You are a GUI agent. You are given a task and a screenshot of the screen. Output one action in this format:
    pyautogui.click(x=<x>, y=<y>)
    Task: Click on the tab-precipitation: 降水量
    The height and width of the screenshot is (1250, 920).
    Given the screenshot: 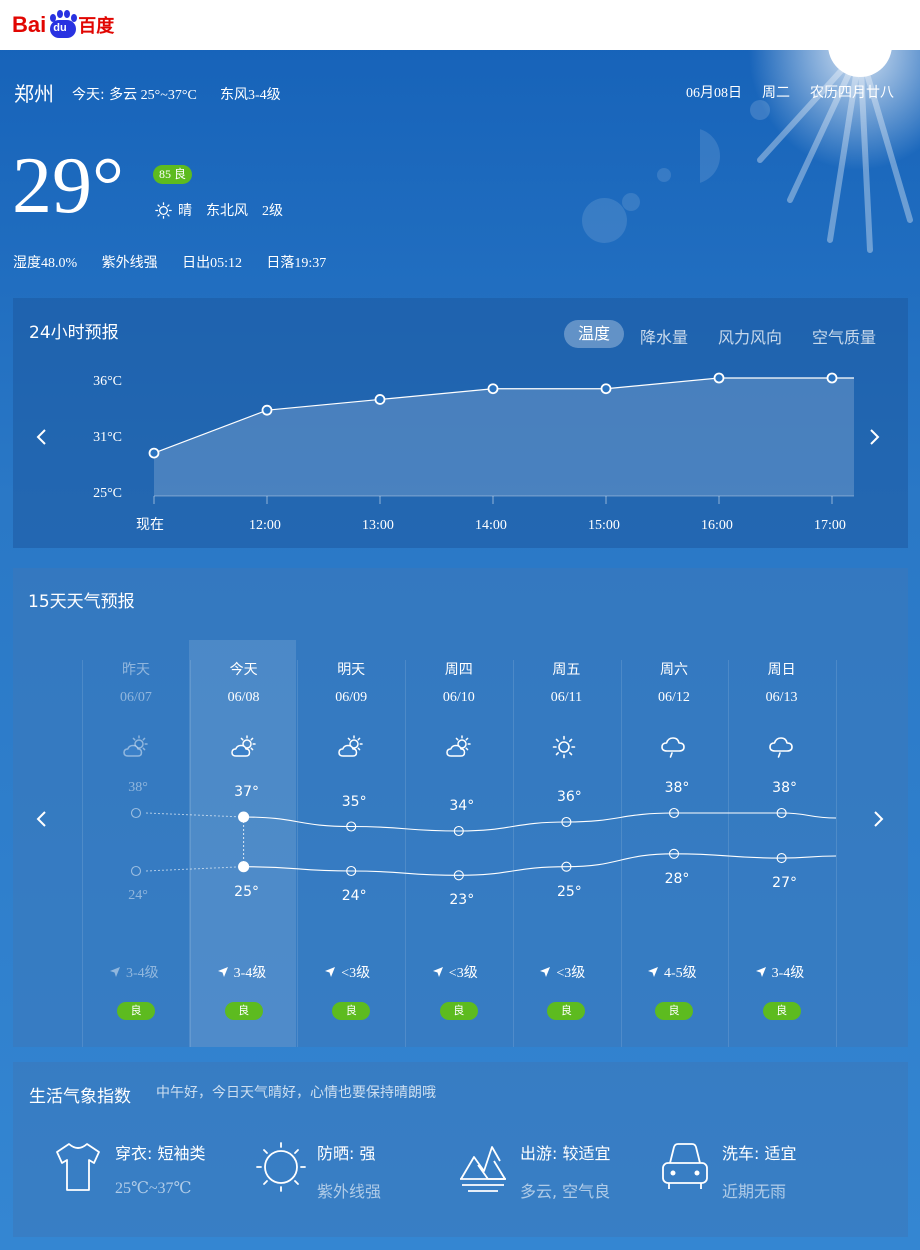 What is the action you would take?
    pyautogui.click(x=664, y=336)
    